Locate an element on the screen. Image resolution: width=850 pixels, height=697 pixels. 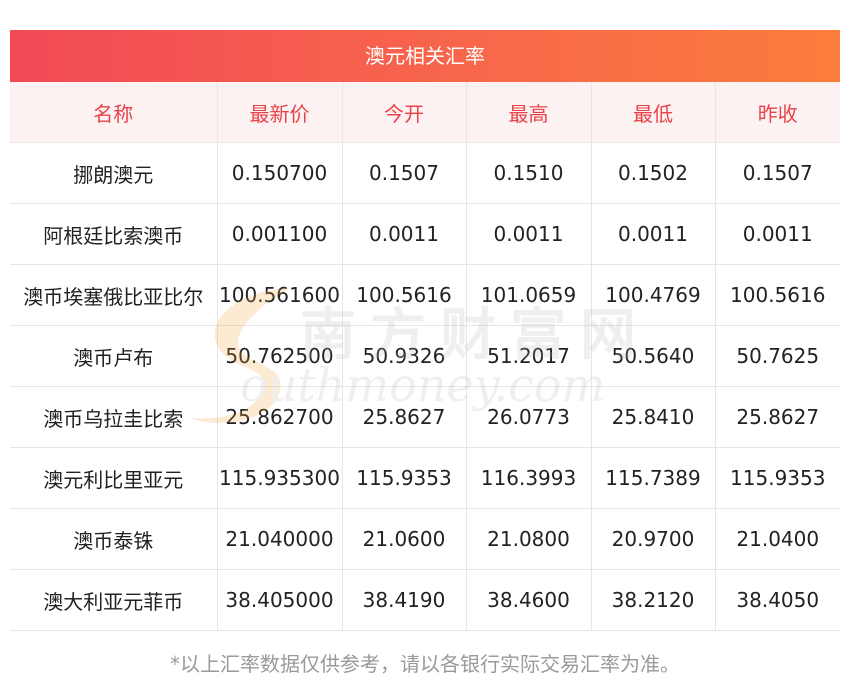
open-value: 0.1507 is located at coordinates (404, 173).